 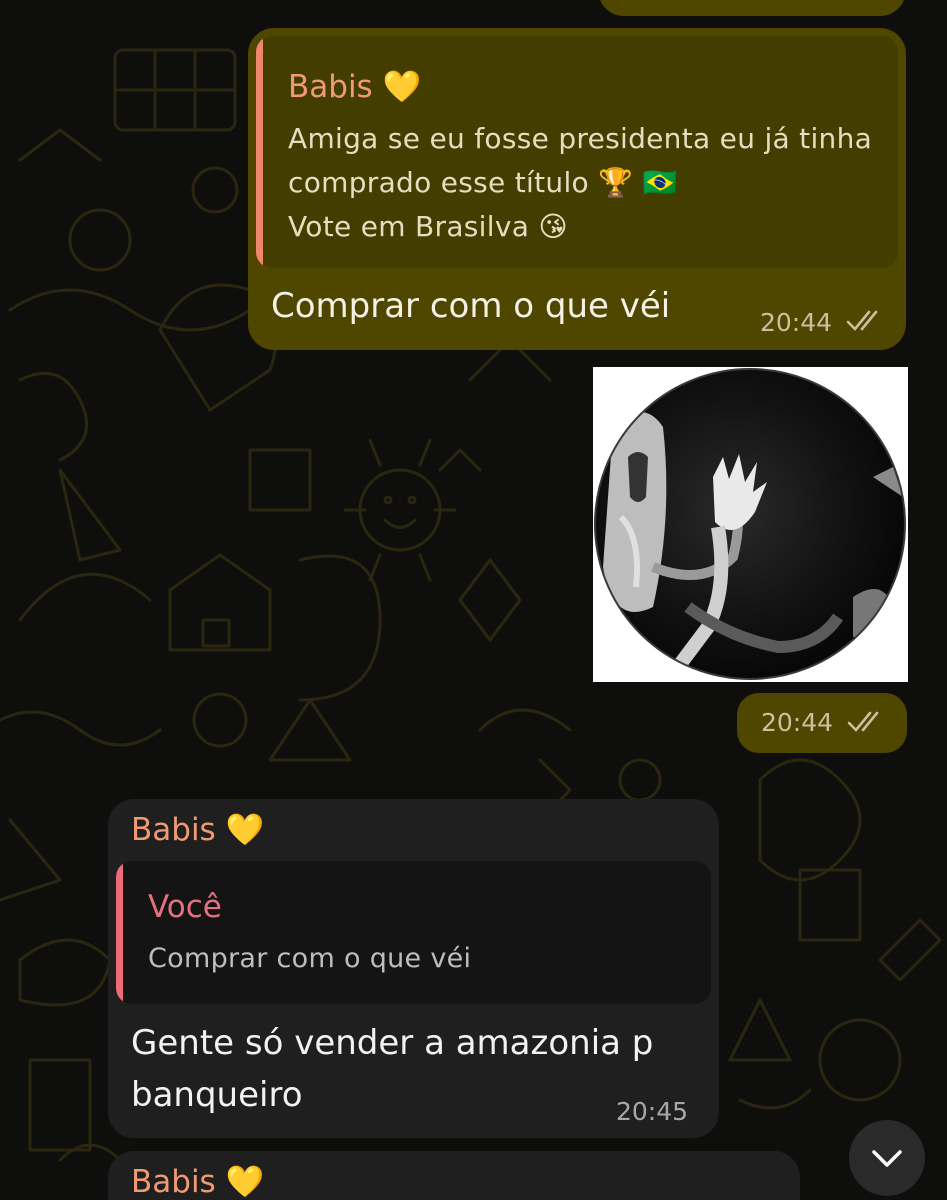 I want to click on message-text: Comprar com o que véi, so click(x=471, y=306).